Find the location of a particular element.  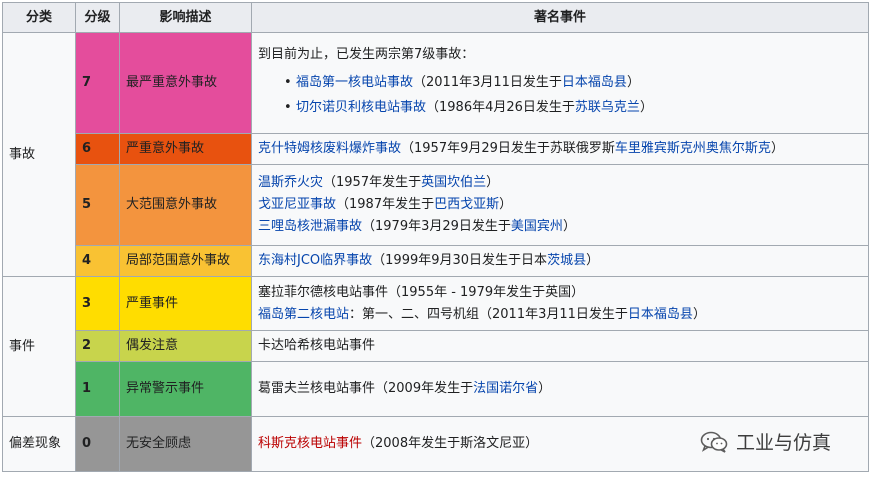

impact-1: 异常警示事件 is located at coordinates (185, 389).